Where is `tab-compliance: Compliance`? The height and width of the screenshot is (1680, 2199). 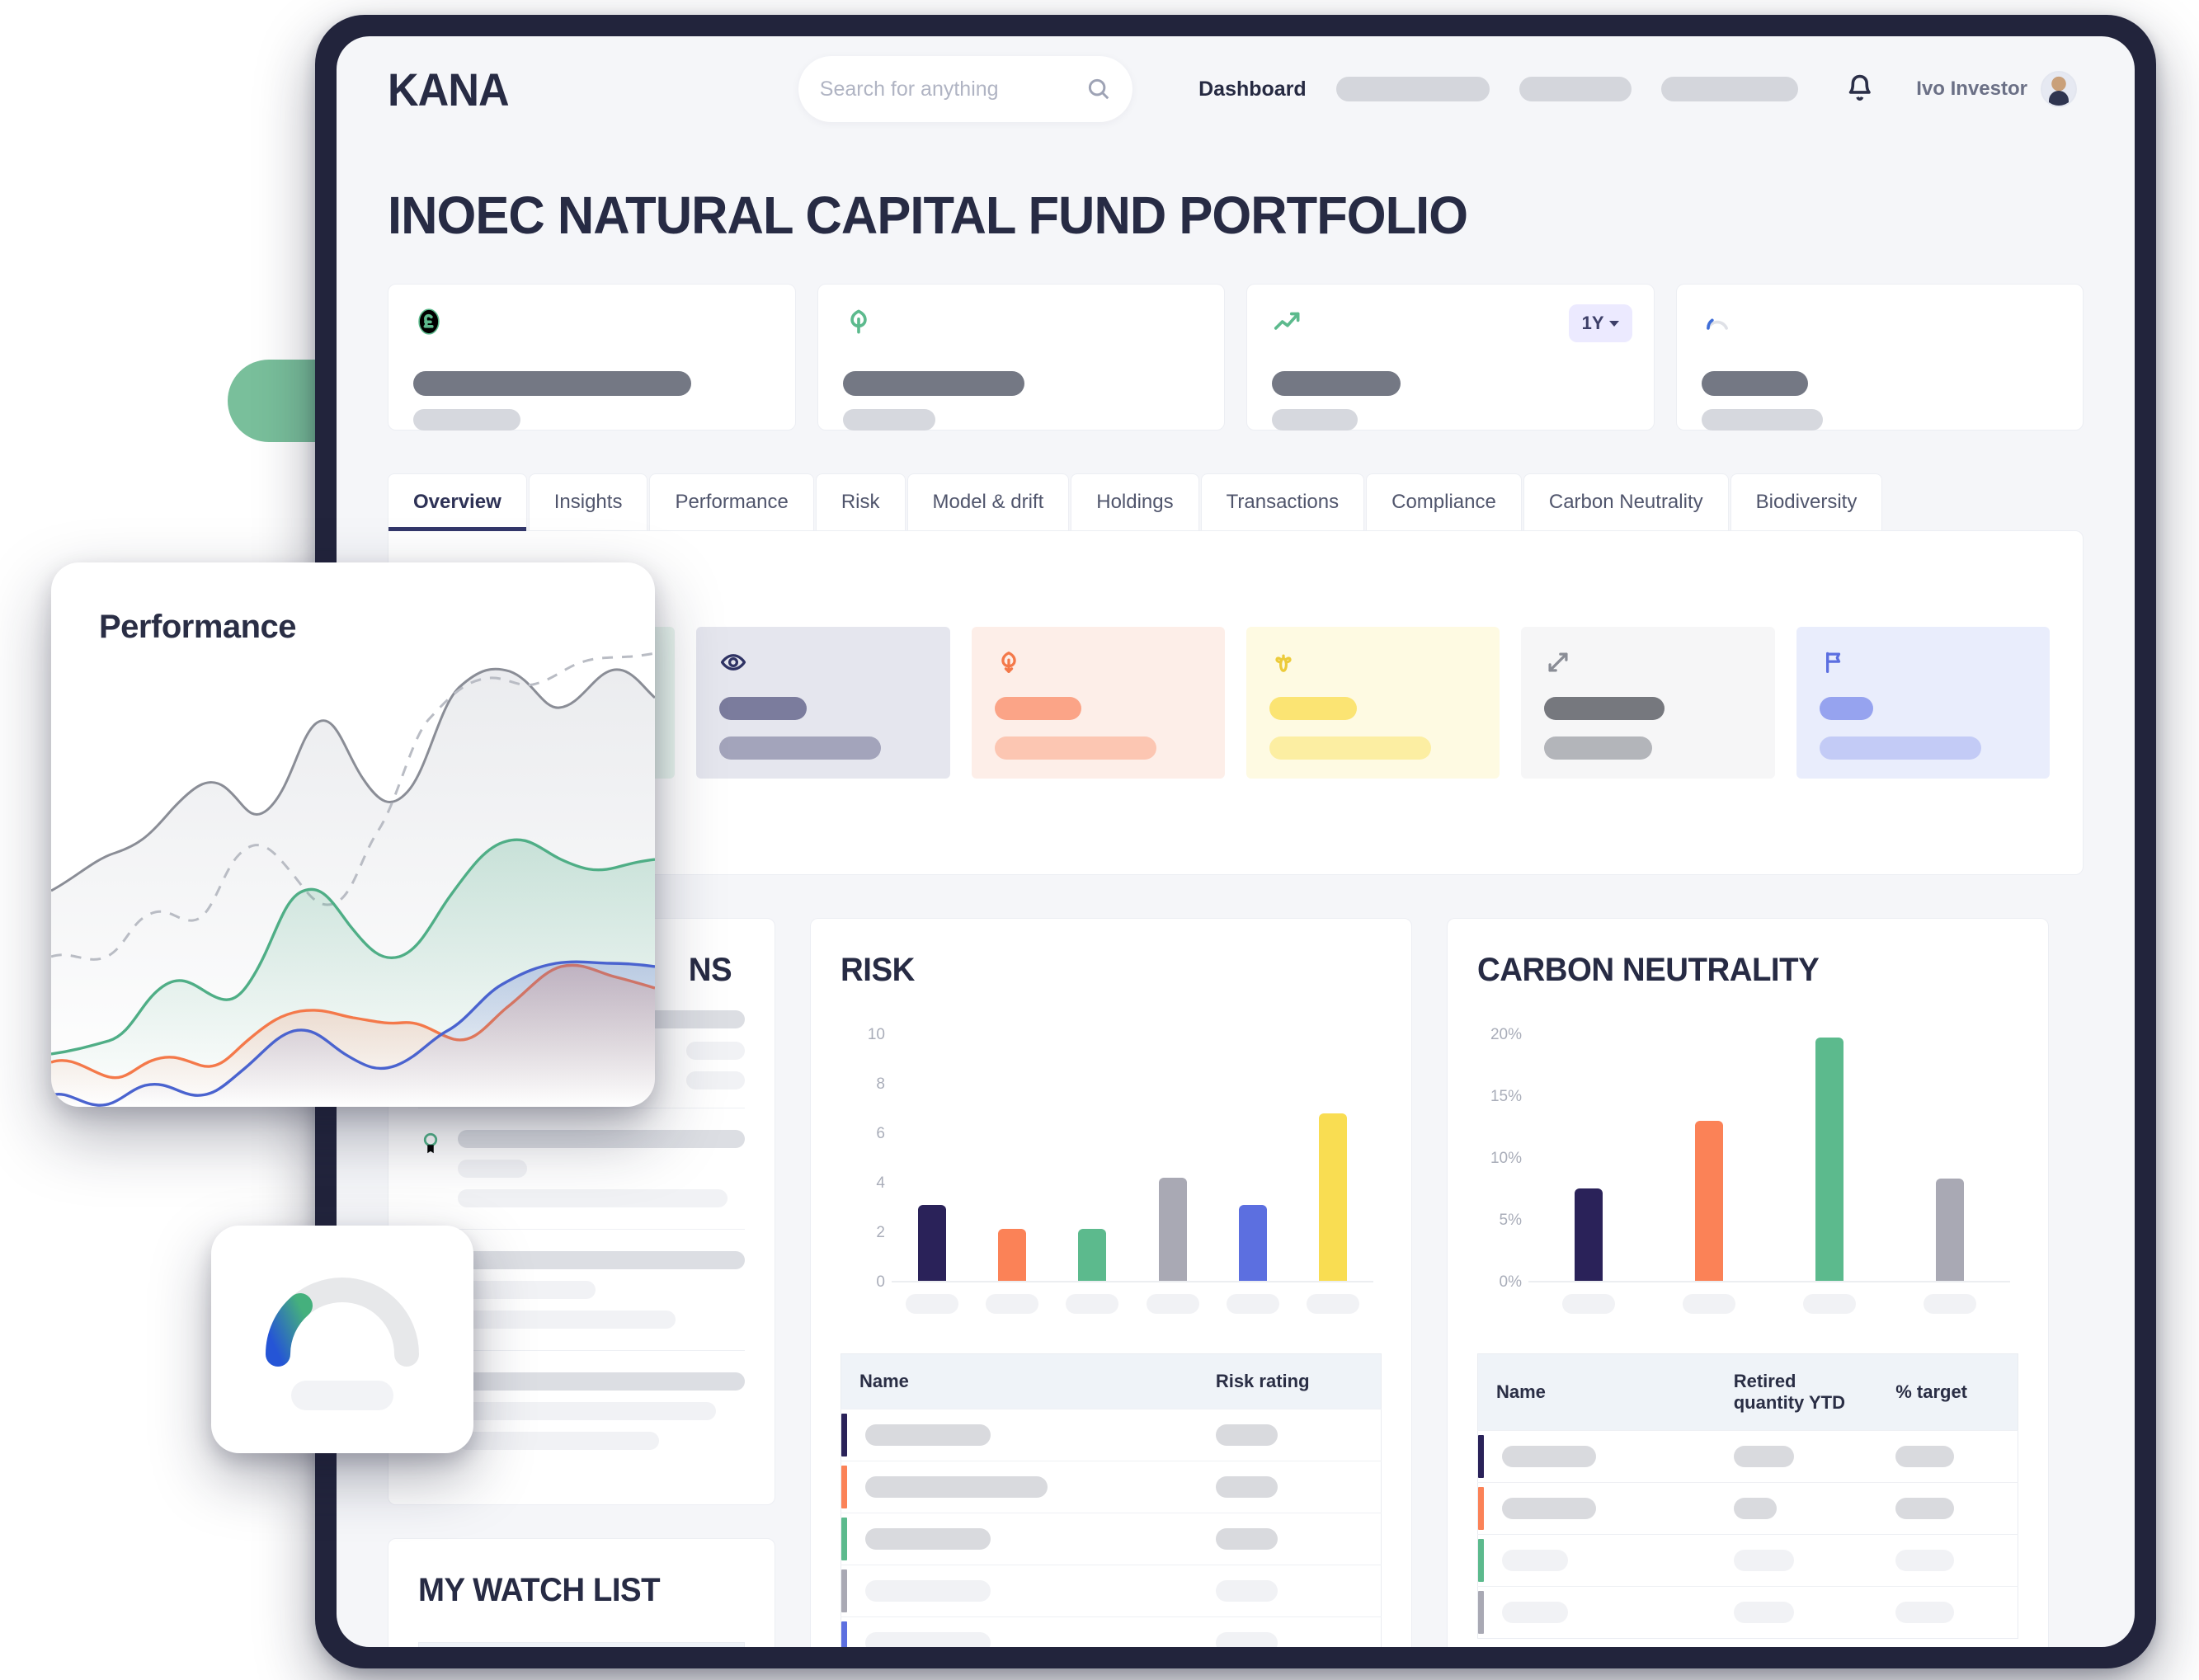
tab-compliance: Compliance is located at coordinates (1444, 501).